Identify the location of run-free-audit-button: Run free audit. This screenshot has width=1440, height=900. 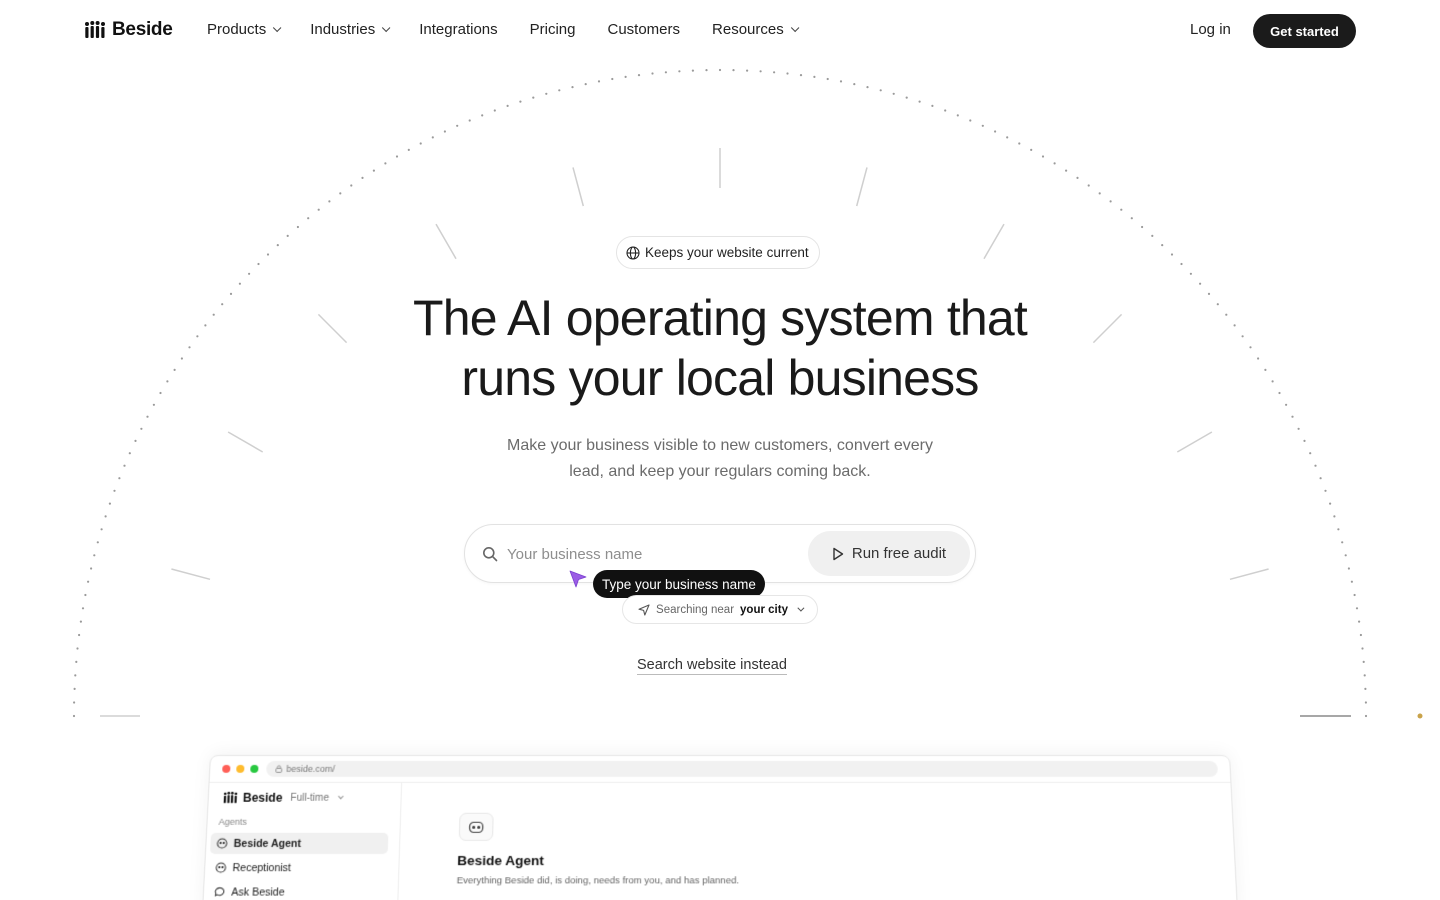
(889, 553).